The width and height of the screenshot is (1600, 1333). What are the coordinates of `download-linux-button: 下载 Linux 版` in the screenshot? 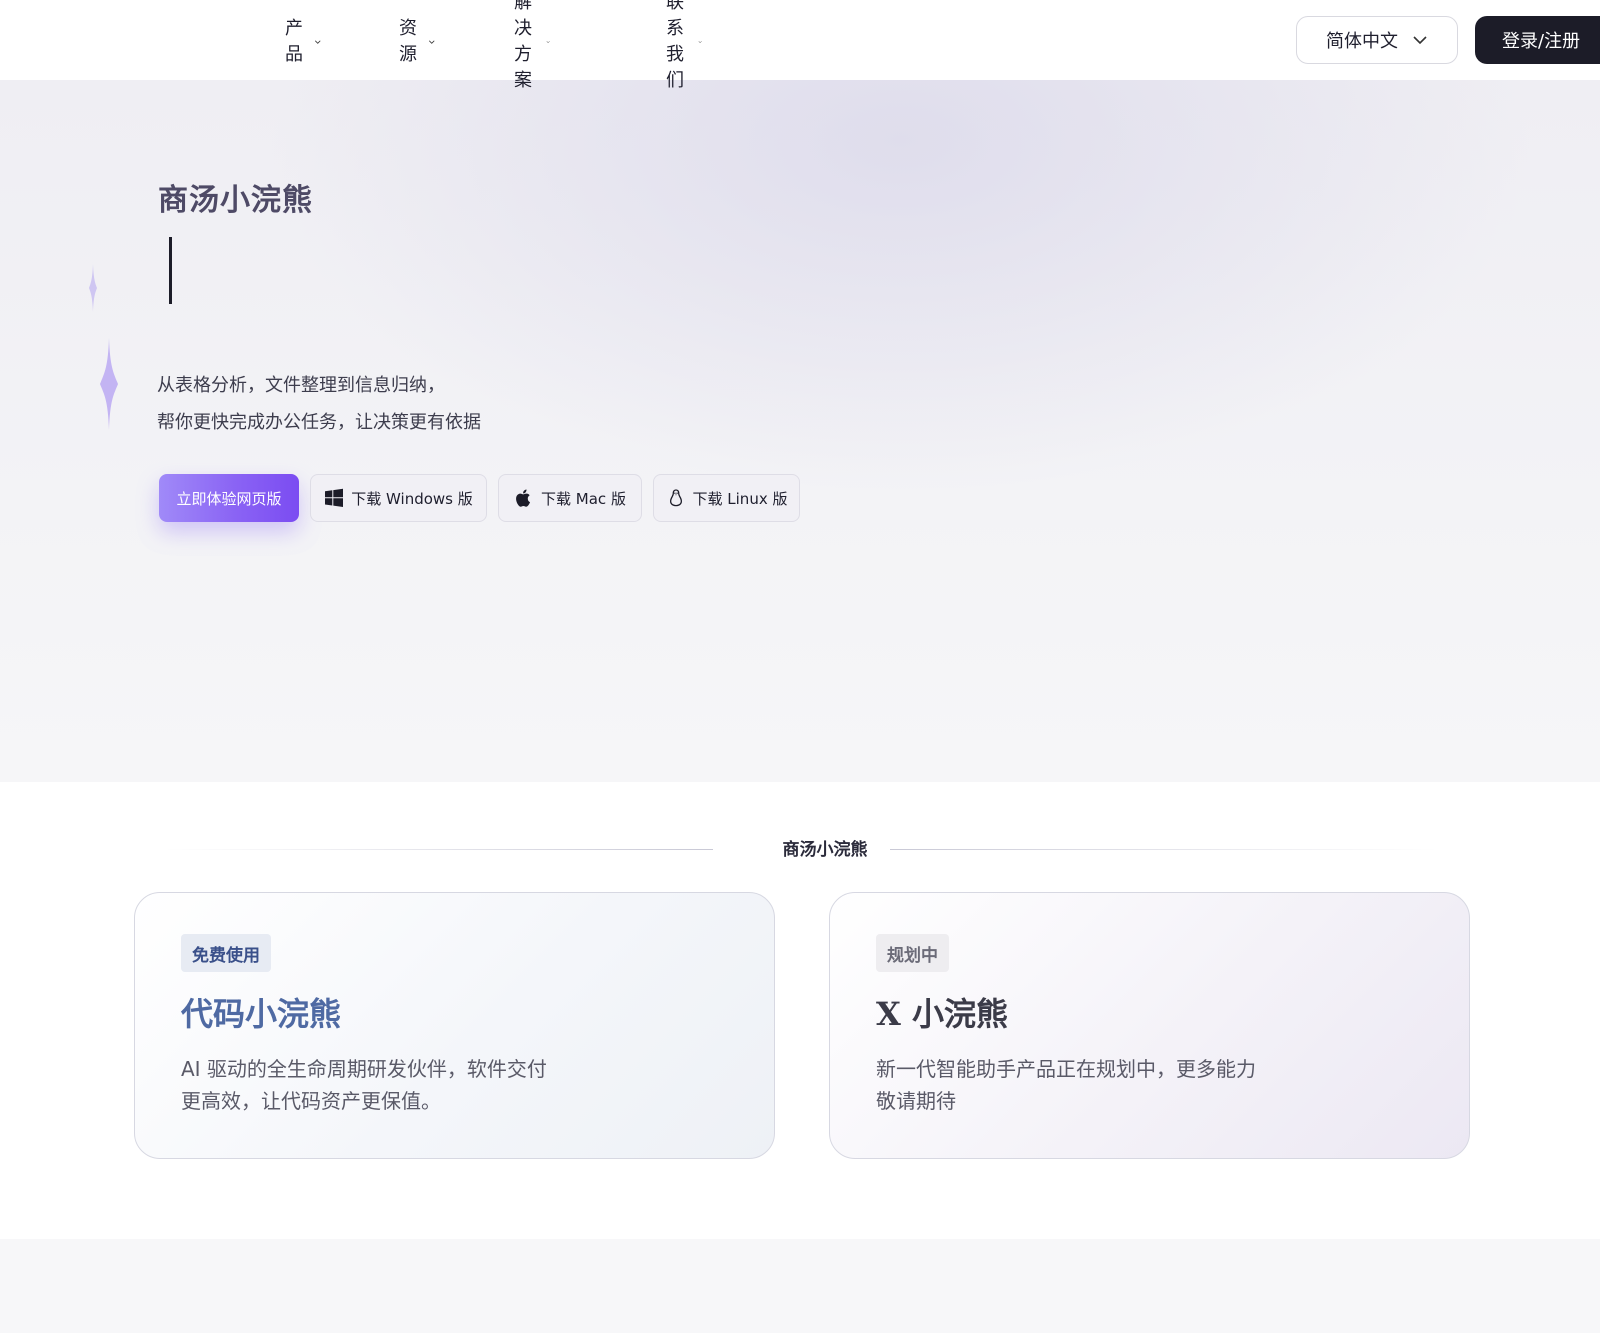 It's located at (726, 498).